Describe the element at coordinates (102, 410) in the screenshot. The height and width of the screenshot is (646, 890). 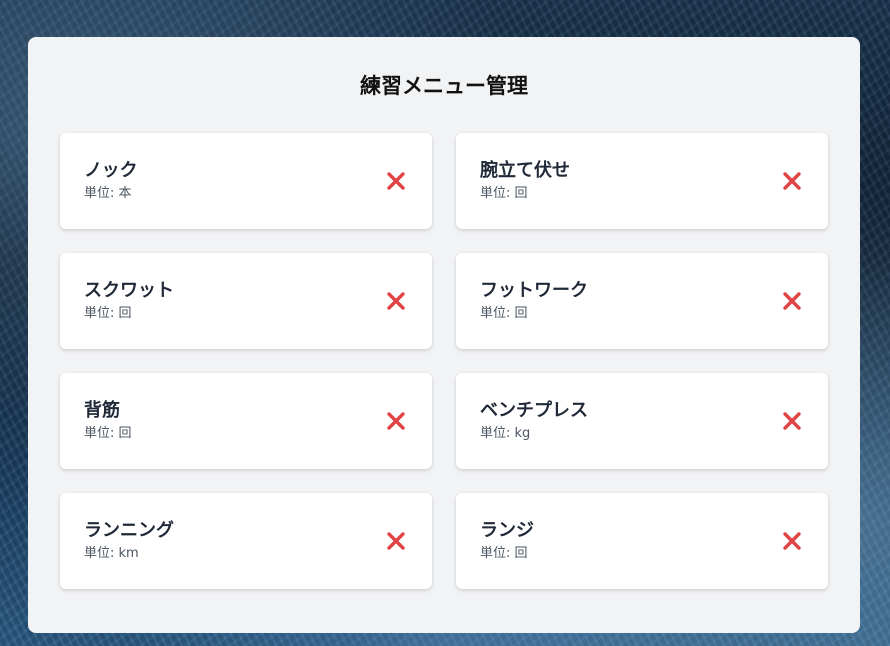
I see `menu-item-name: 背筋` at that location.